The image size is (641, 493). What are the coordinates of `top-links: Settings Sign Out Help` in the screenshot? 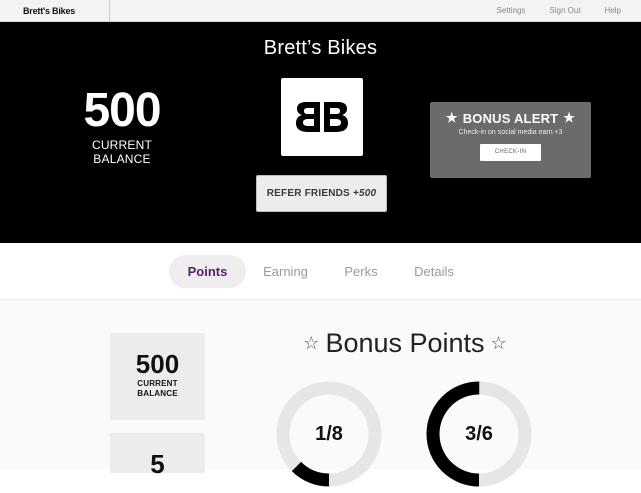 It's located at (547, 11).